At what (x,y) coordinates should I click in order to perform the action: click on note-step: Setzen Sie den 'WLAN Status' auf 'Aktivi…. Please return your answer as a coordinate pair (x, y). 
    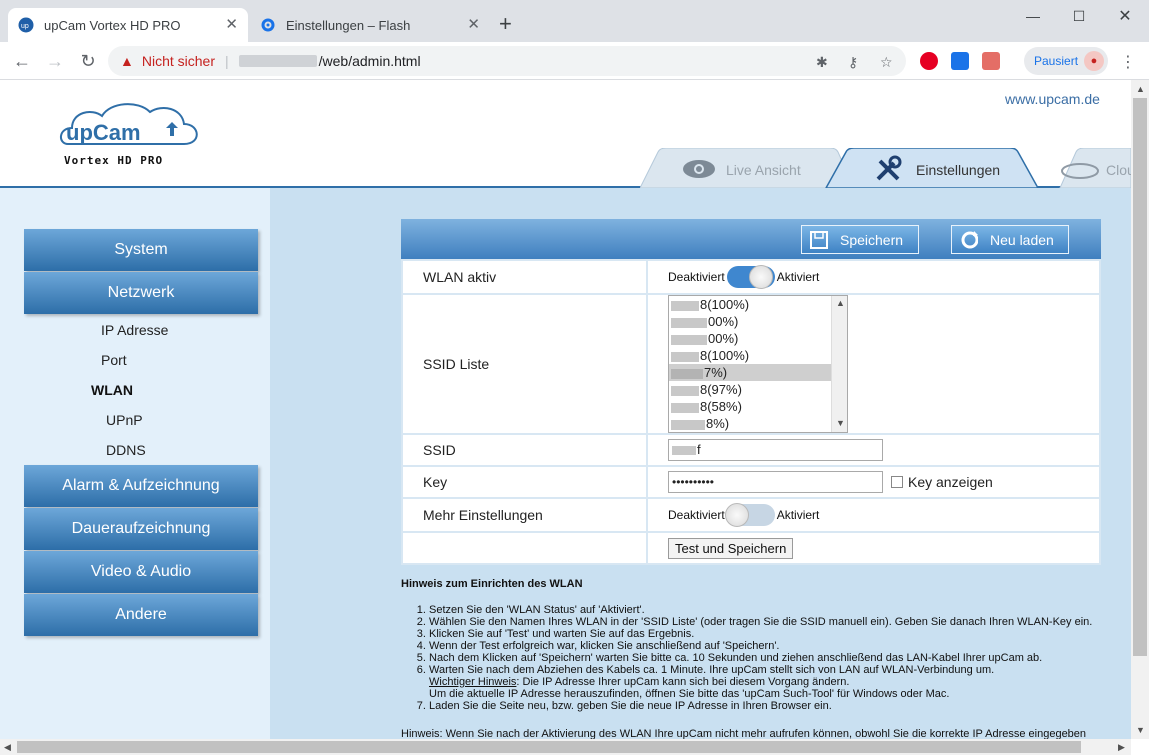
    Looking at the image, I should click on (765, 610).